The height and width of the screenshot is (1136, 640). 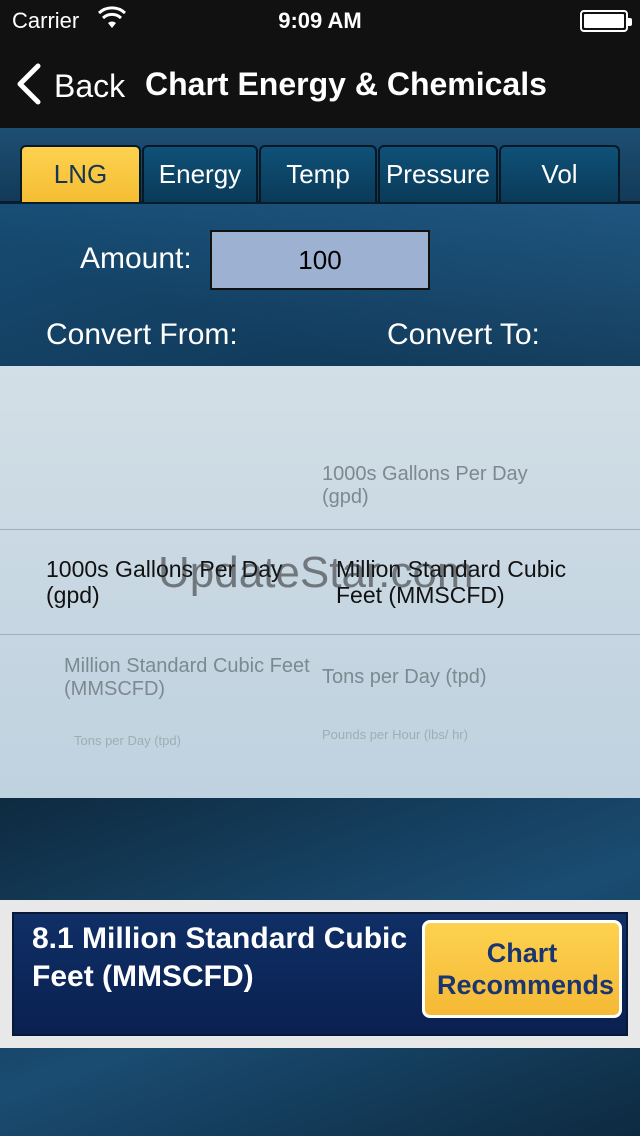 I want to click on amount-label: Amount:, so click(x=136, y=258).